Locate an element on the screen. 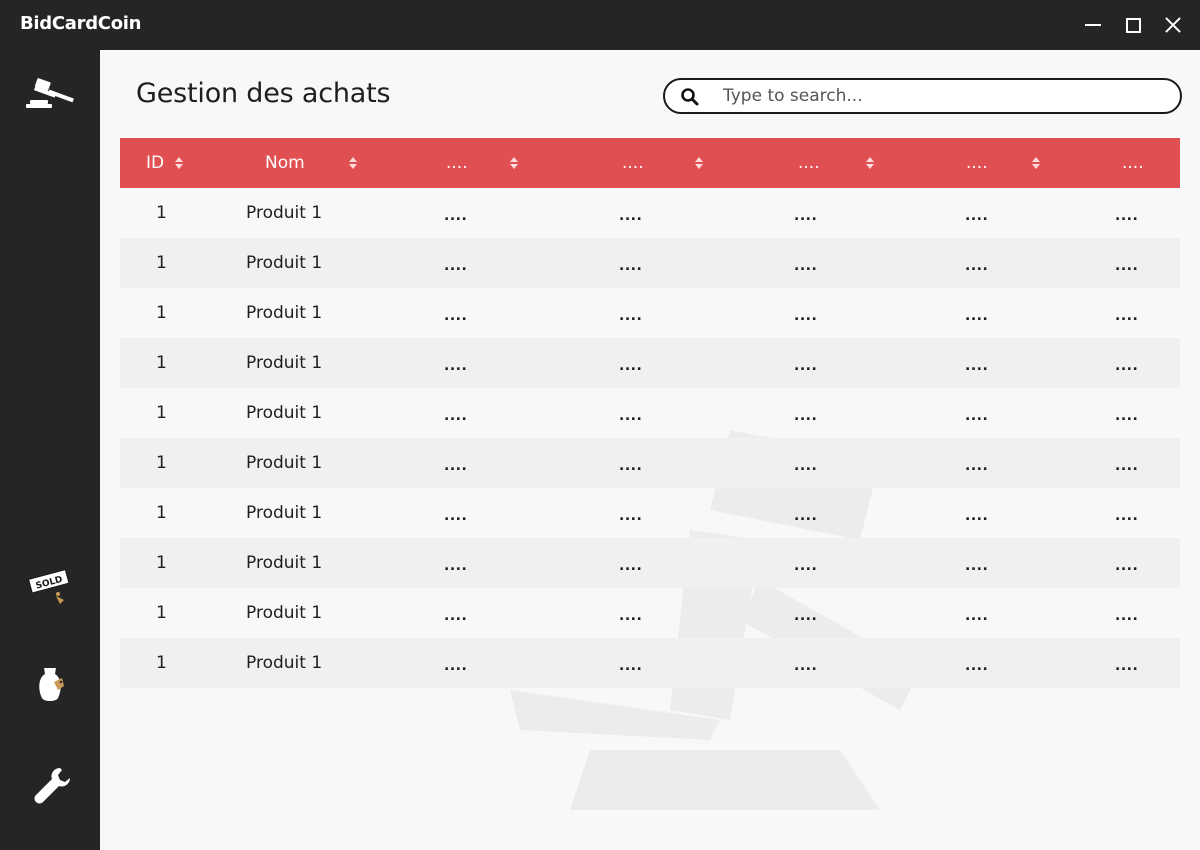  sidebar: SOLD is located at coordinates (50, 450).